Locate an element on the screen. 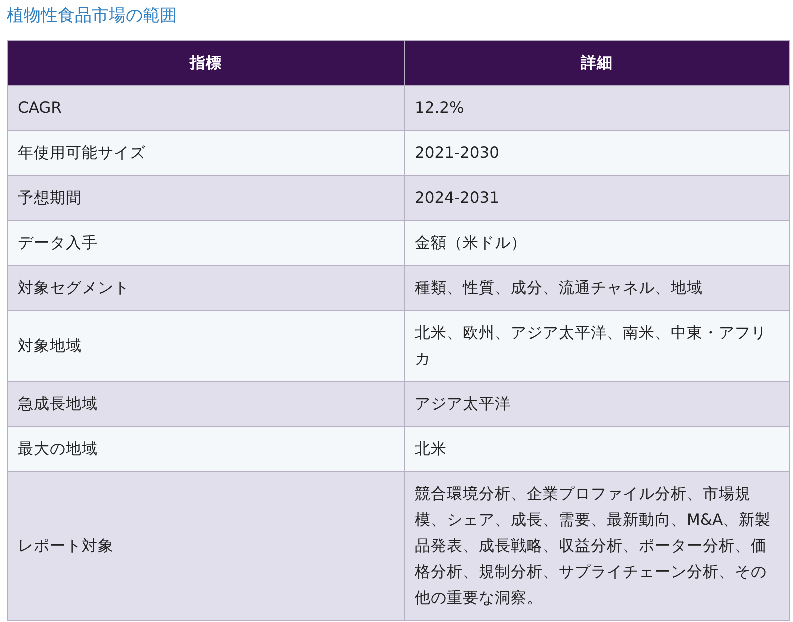 The image size is (793, 622). column-header: 指標 is located at coordinates (206, 63).